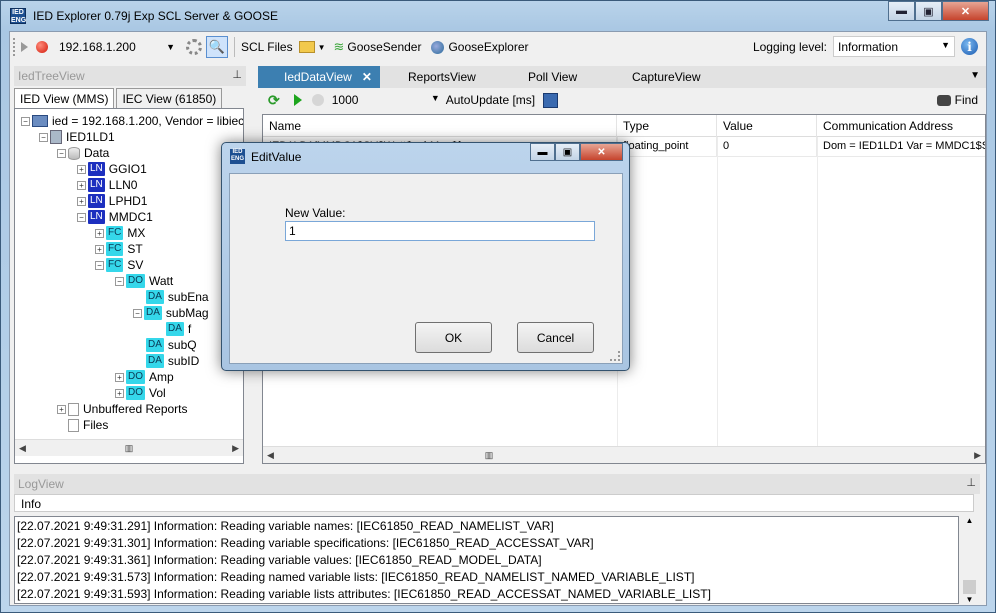  What do you see at coordinates (144, 377) in the screenshot?
I see `tree-node-amp: + DO Amp` at bounding box center [144, 377].